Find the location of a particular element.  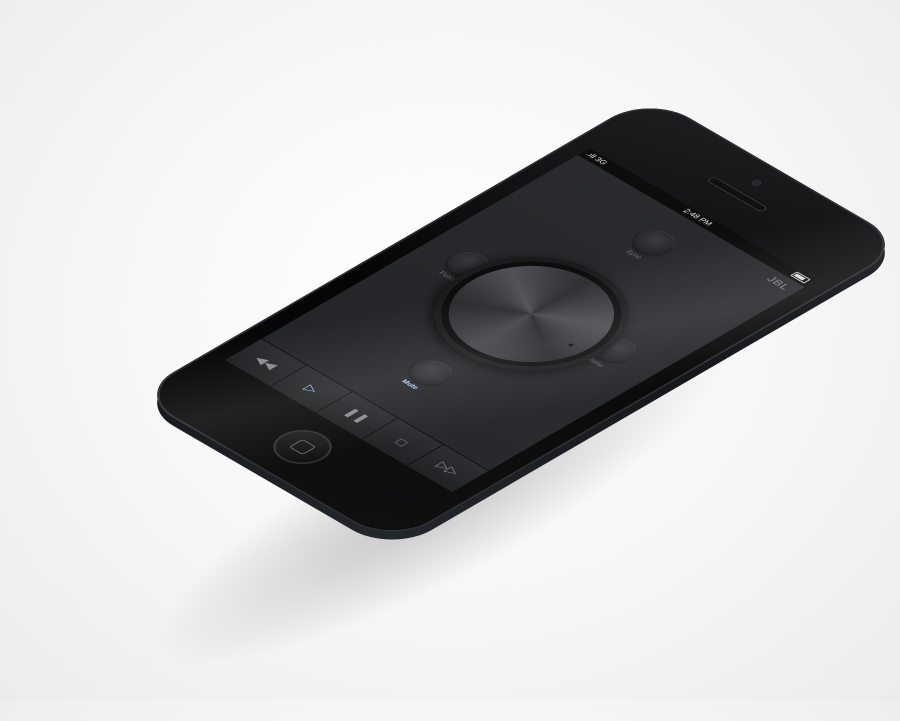

pause-icon: ❚❚ is located at coordinates (357, 415).